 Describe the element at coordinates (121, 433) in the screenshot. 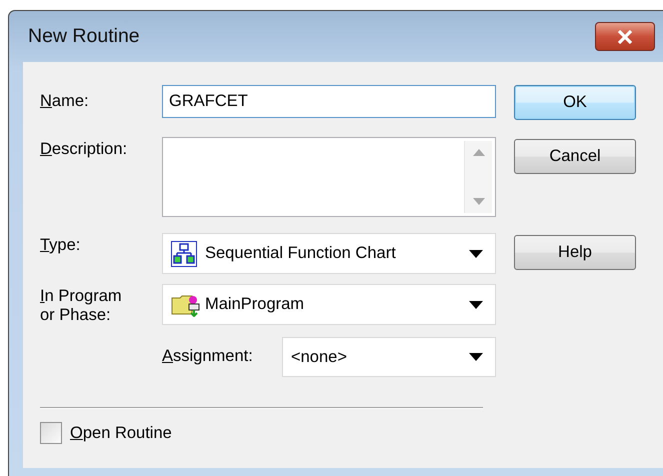

I see `checkbox-label: Open Routine` at that location.